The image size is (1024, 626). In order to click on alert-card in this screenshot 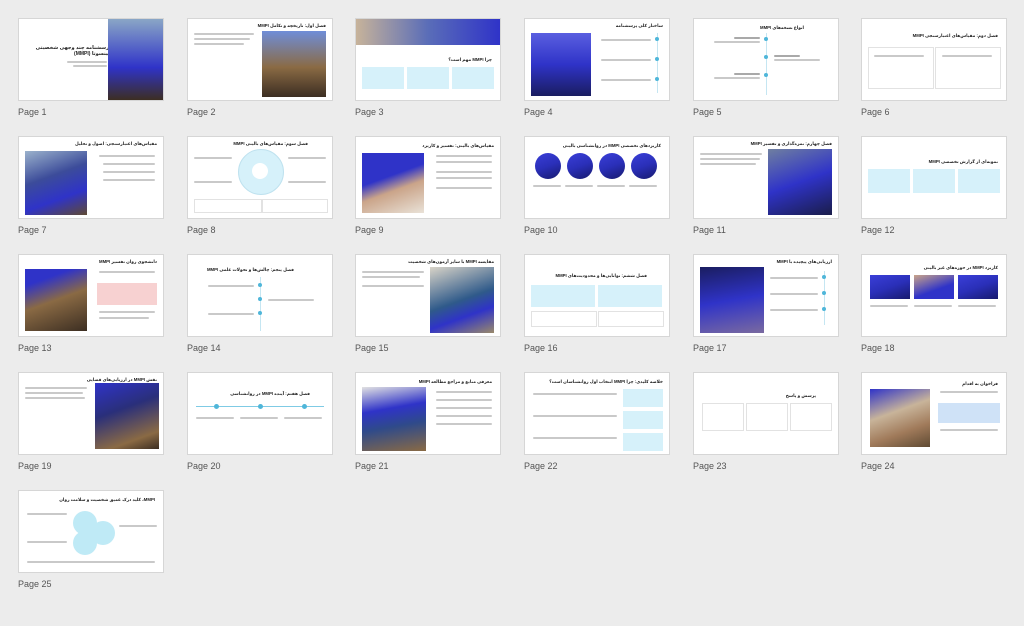, I will do `click(969, 413)`.